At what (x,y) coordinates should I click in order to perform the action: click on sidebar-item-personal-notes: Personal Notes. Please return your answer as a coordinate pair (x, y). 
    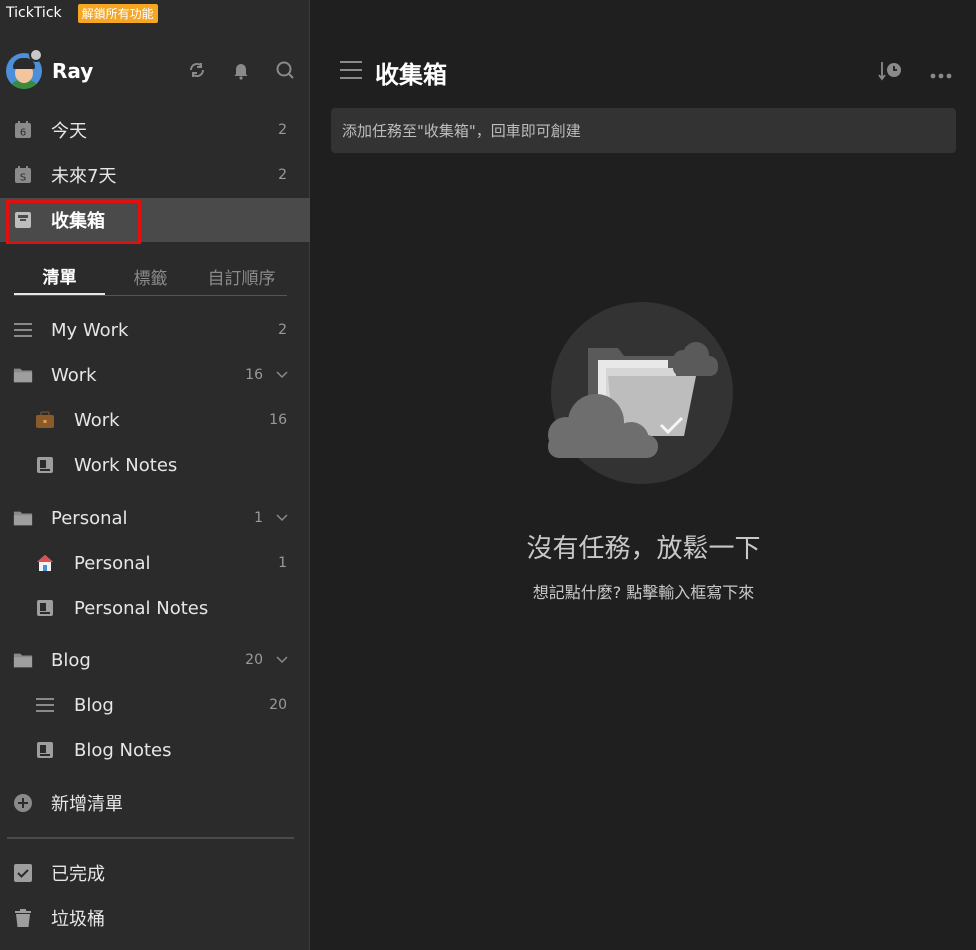
    Looking at the image, I should click on (155, 608).